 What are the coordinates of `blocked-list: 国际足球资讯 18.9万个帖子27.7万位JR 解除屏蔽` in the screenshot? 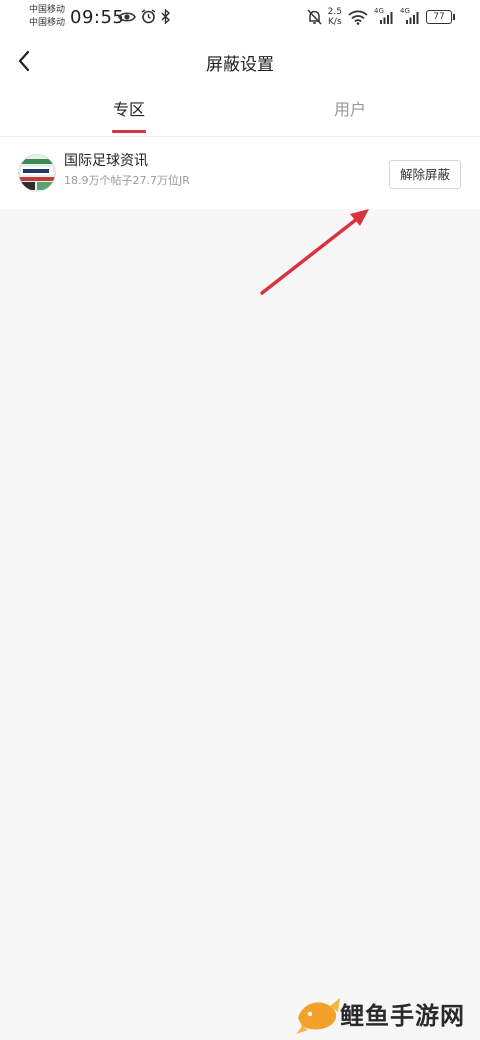 It's located at (240, 173).